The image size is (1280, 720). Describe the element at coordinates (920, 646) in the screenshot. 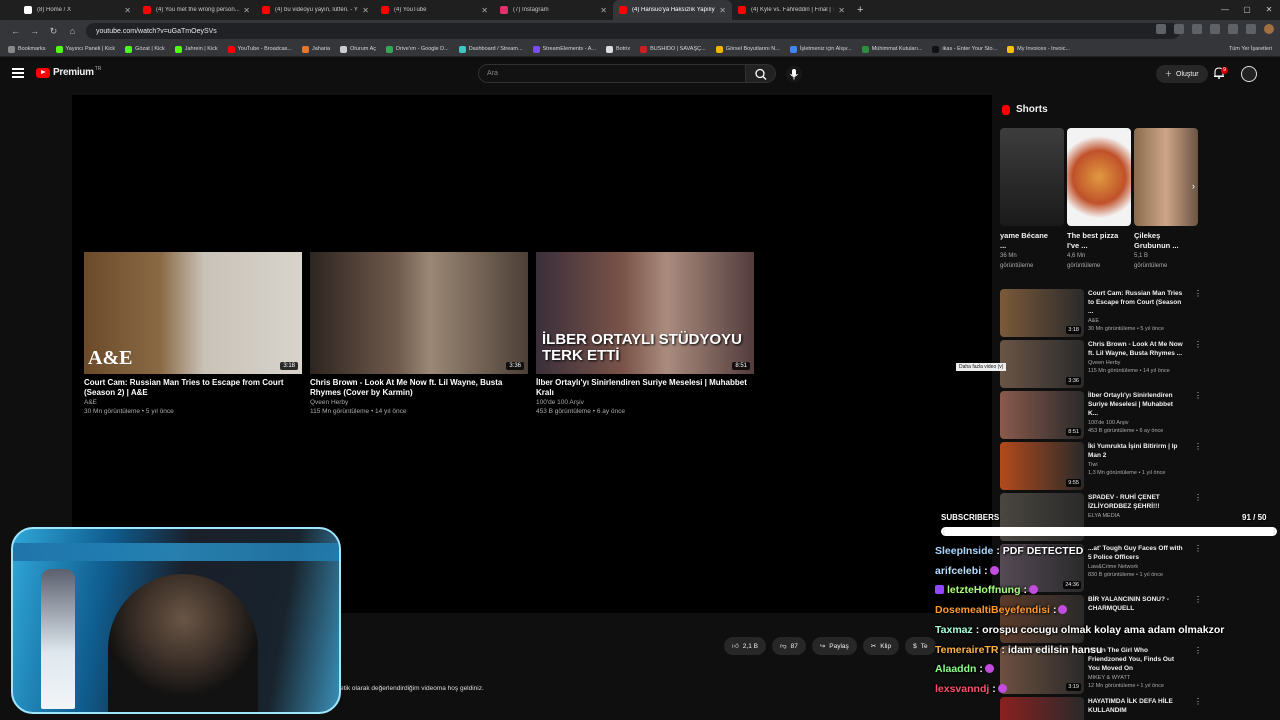

I see `thanks-button: $ Te` at that location.